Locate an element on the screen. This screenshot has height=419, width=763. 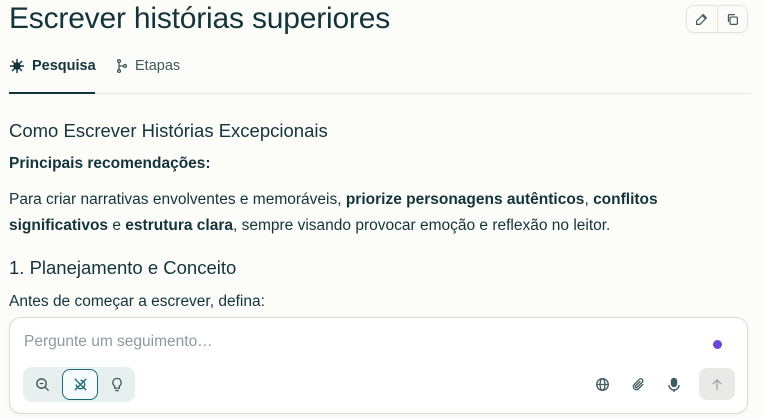
mode-reasoning-button is located at coordinates (117, 384).